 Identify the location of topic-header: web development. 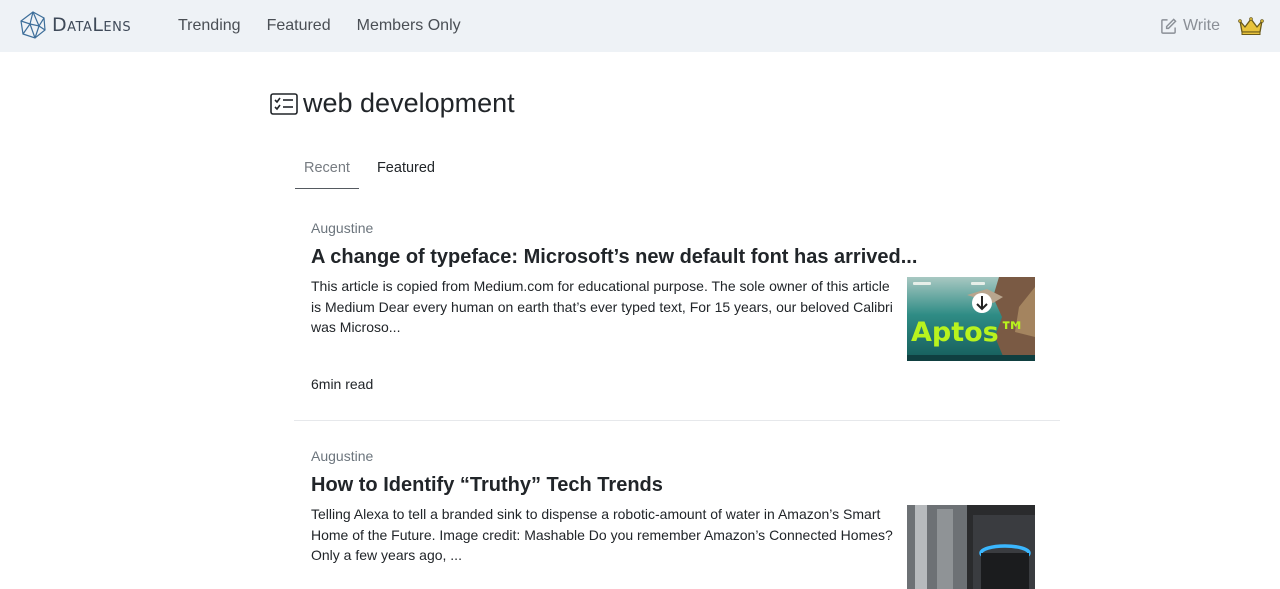
(392, 103).